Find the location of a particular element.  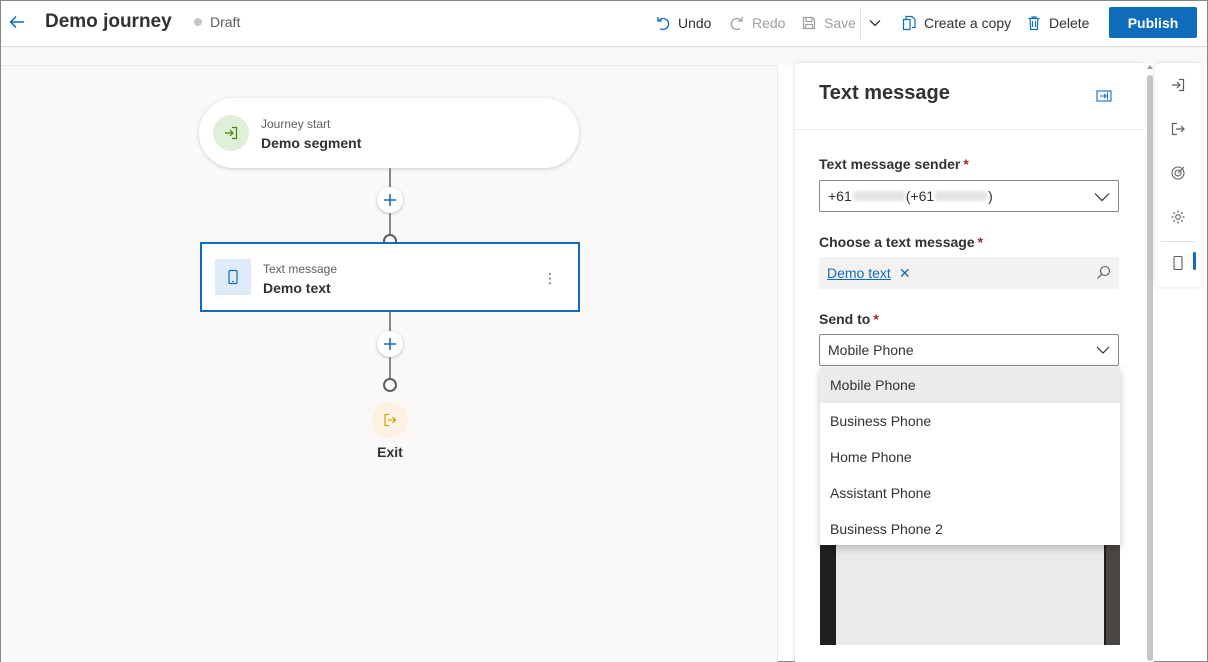

save-icon is located at coordinates (809, 23).